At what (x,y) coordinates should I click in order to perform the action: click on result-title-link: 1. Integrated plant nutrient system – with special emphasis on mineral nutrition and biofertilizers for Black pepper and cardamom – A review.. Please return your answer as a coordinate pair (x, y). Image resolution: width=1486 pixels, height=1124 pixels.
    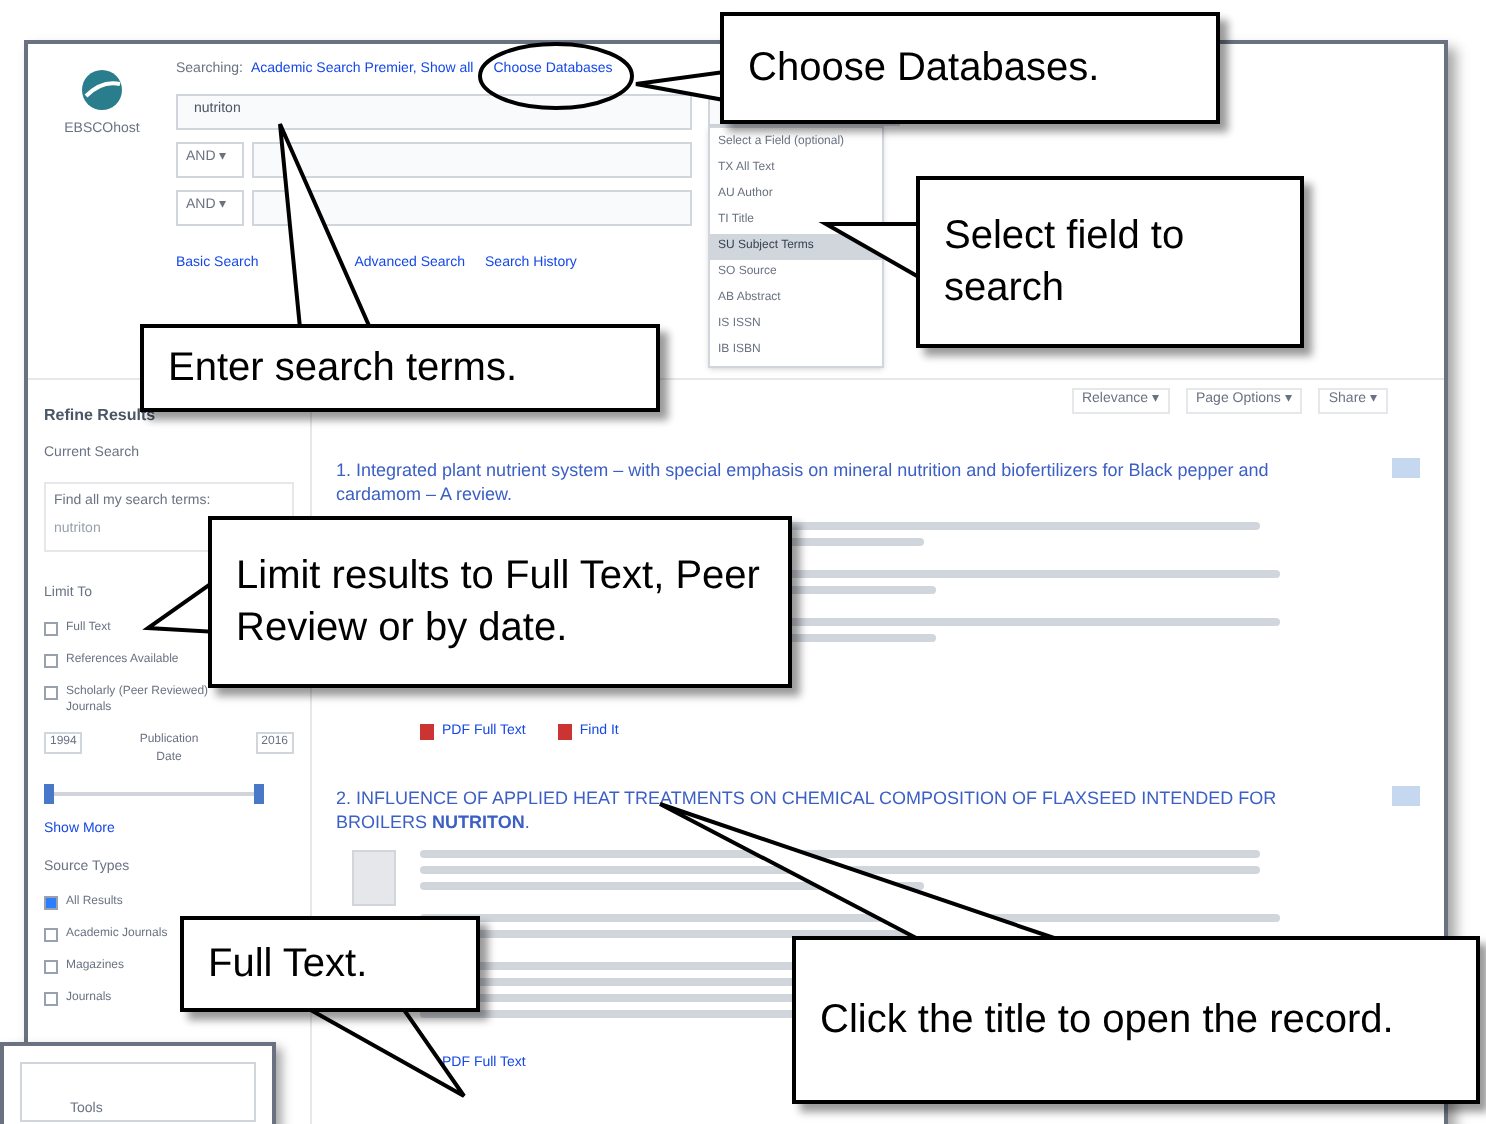
    Looking at the image, I should click on (856, 481).